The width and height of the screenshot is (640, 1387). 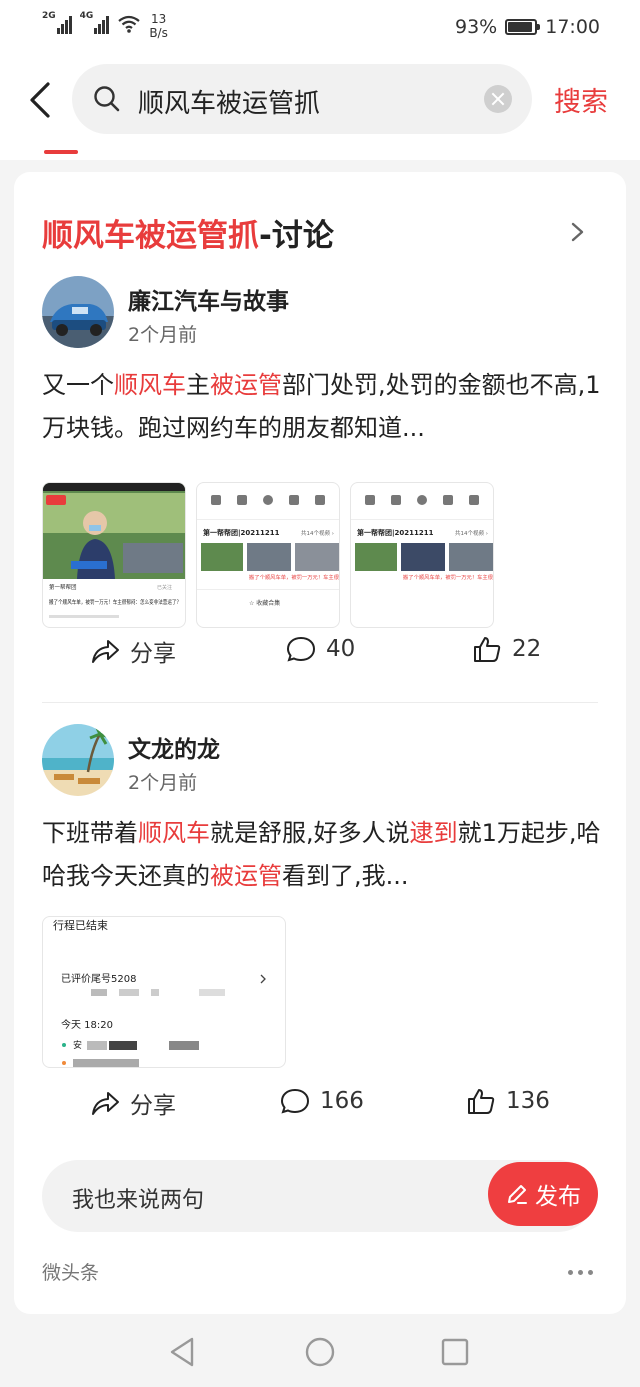 What do you see at coordinates (57, 23) in the screenshot?
I see `signal-2g-icon: 2G` at bounding box center [57, 23].